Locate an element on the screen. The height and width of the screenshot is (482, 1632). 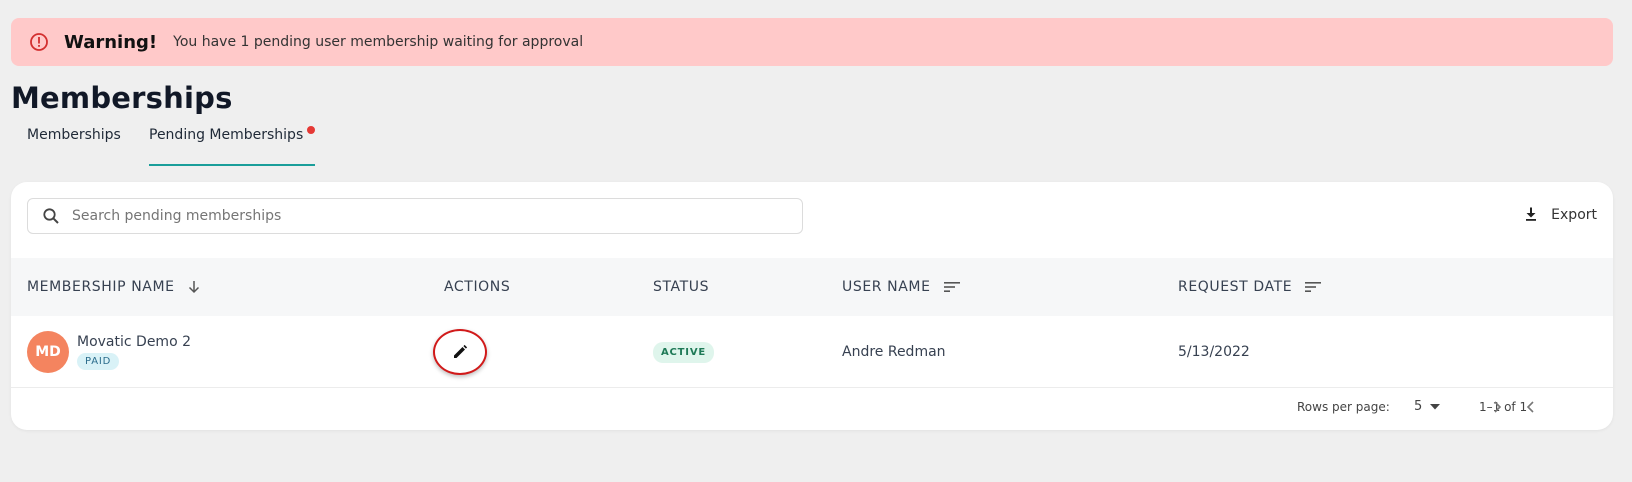
table-header: MEMBERSHIP NAME ACTIONS STATUS USER NAME is located at coordinates (812, 287).